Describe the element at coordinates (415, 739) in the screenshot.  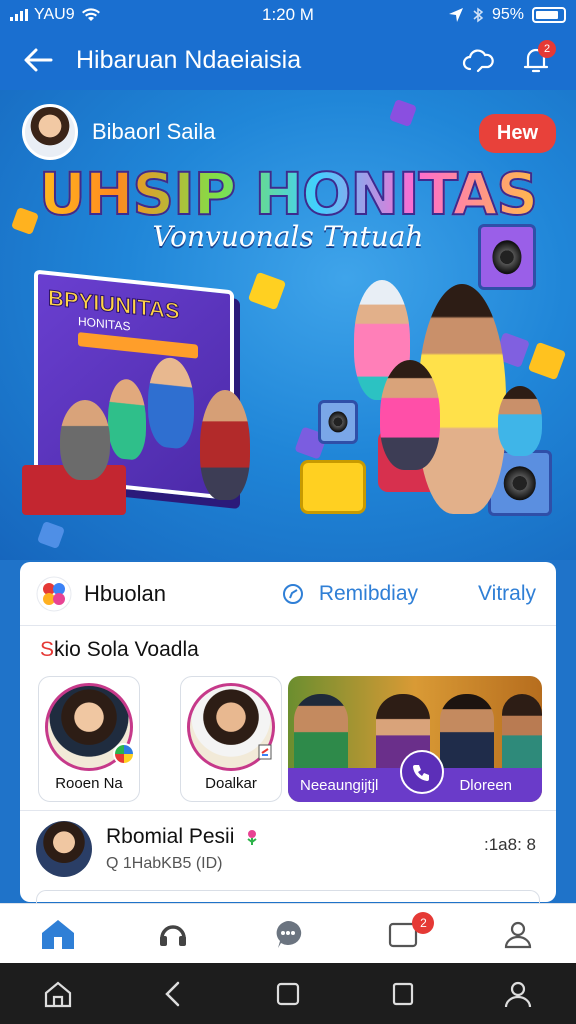
I see `group-call-card: Neeaungijtjl Dloreen` at that location.